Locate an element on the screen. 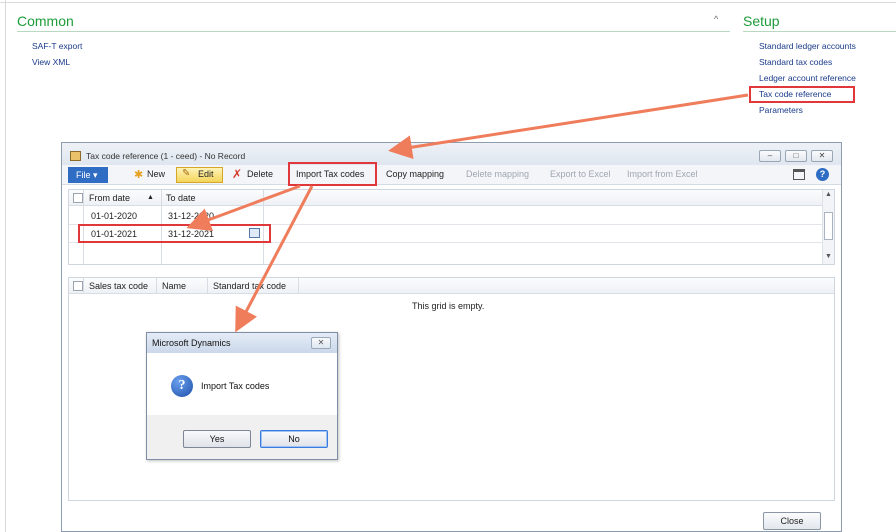 This screenshot has height=532, width=896. scroll-up-icon: ▲ is located at coordinates (828, 194).